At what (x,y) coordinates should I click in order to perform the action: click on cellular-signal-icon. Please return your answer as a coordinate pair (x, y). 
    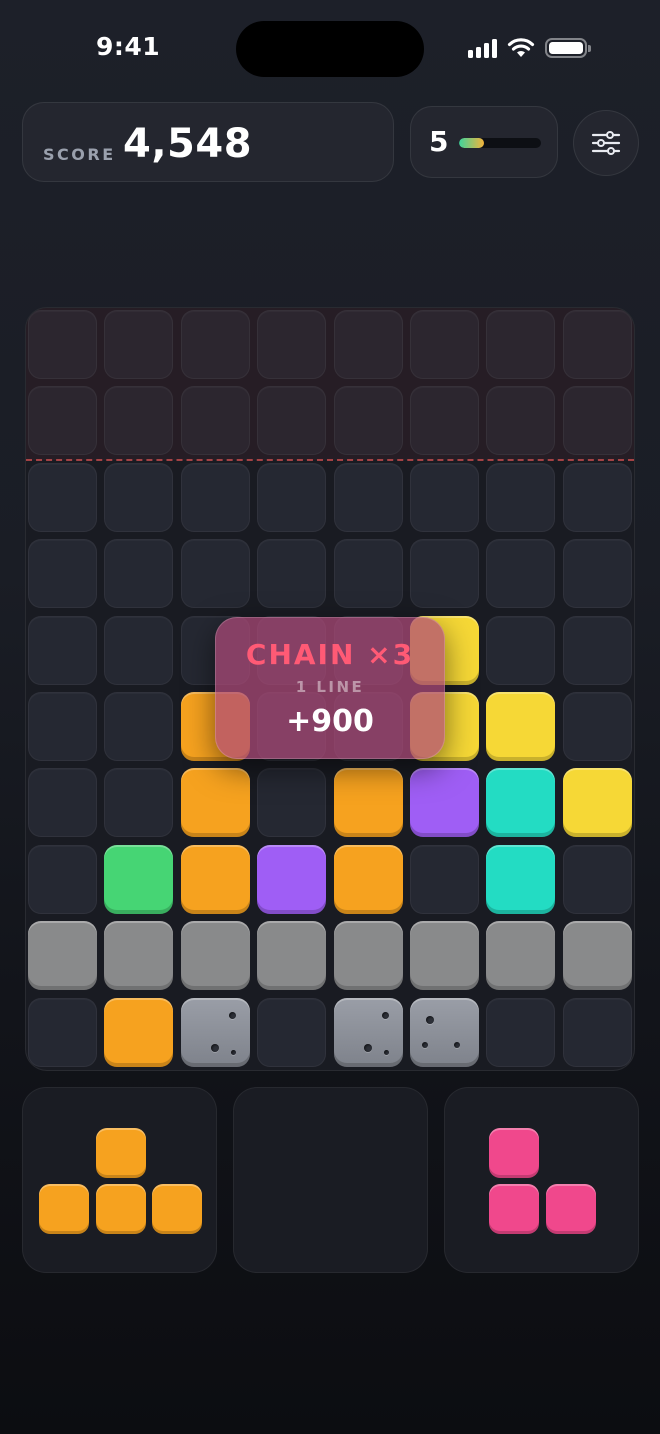
    Looking at the image, I should click on (482, 48).